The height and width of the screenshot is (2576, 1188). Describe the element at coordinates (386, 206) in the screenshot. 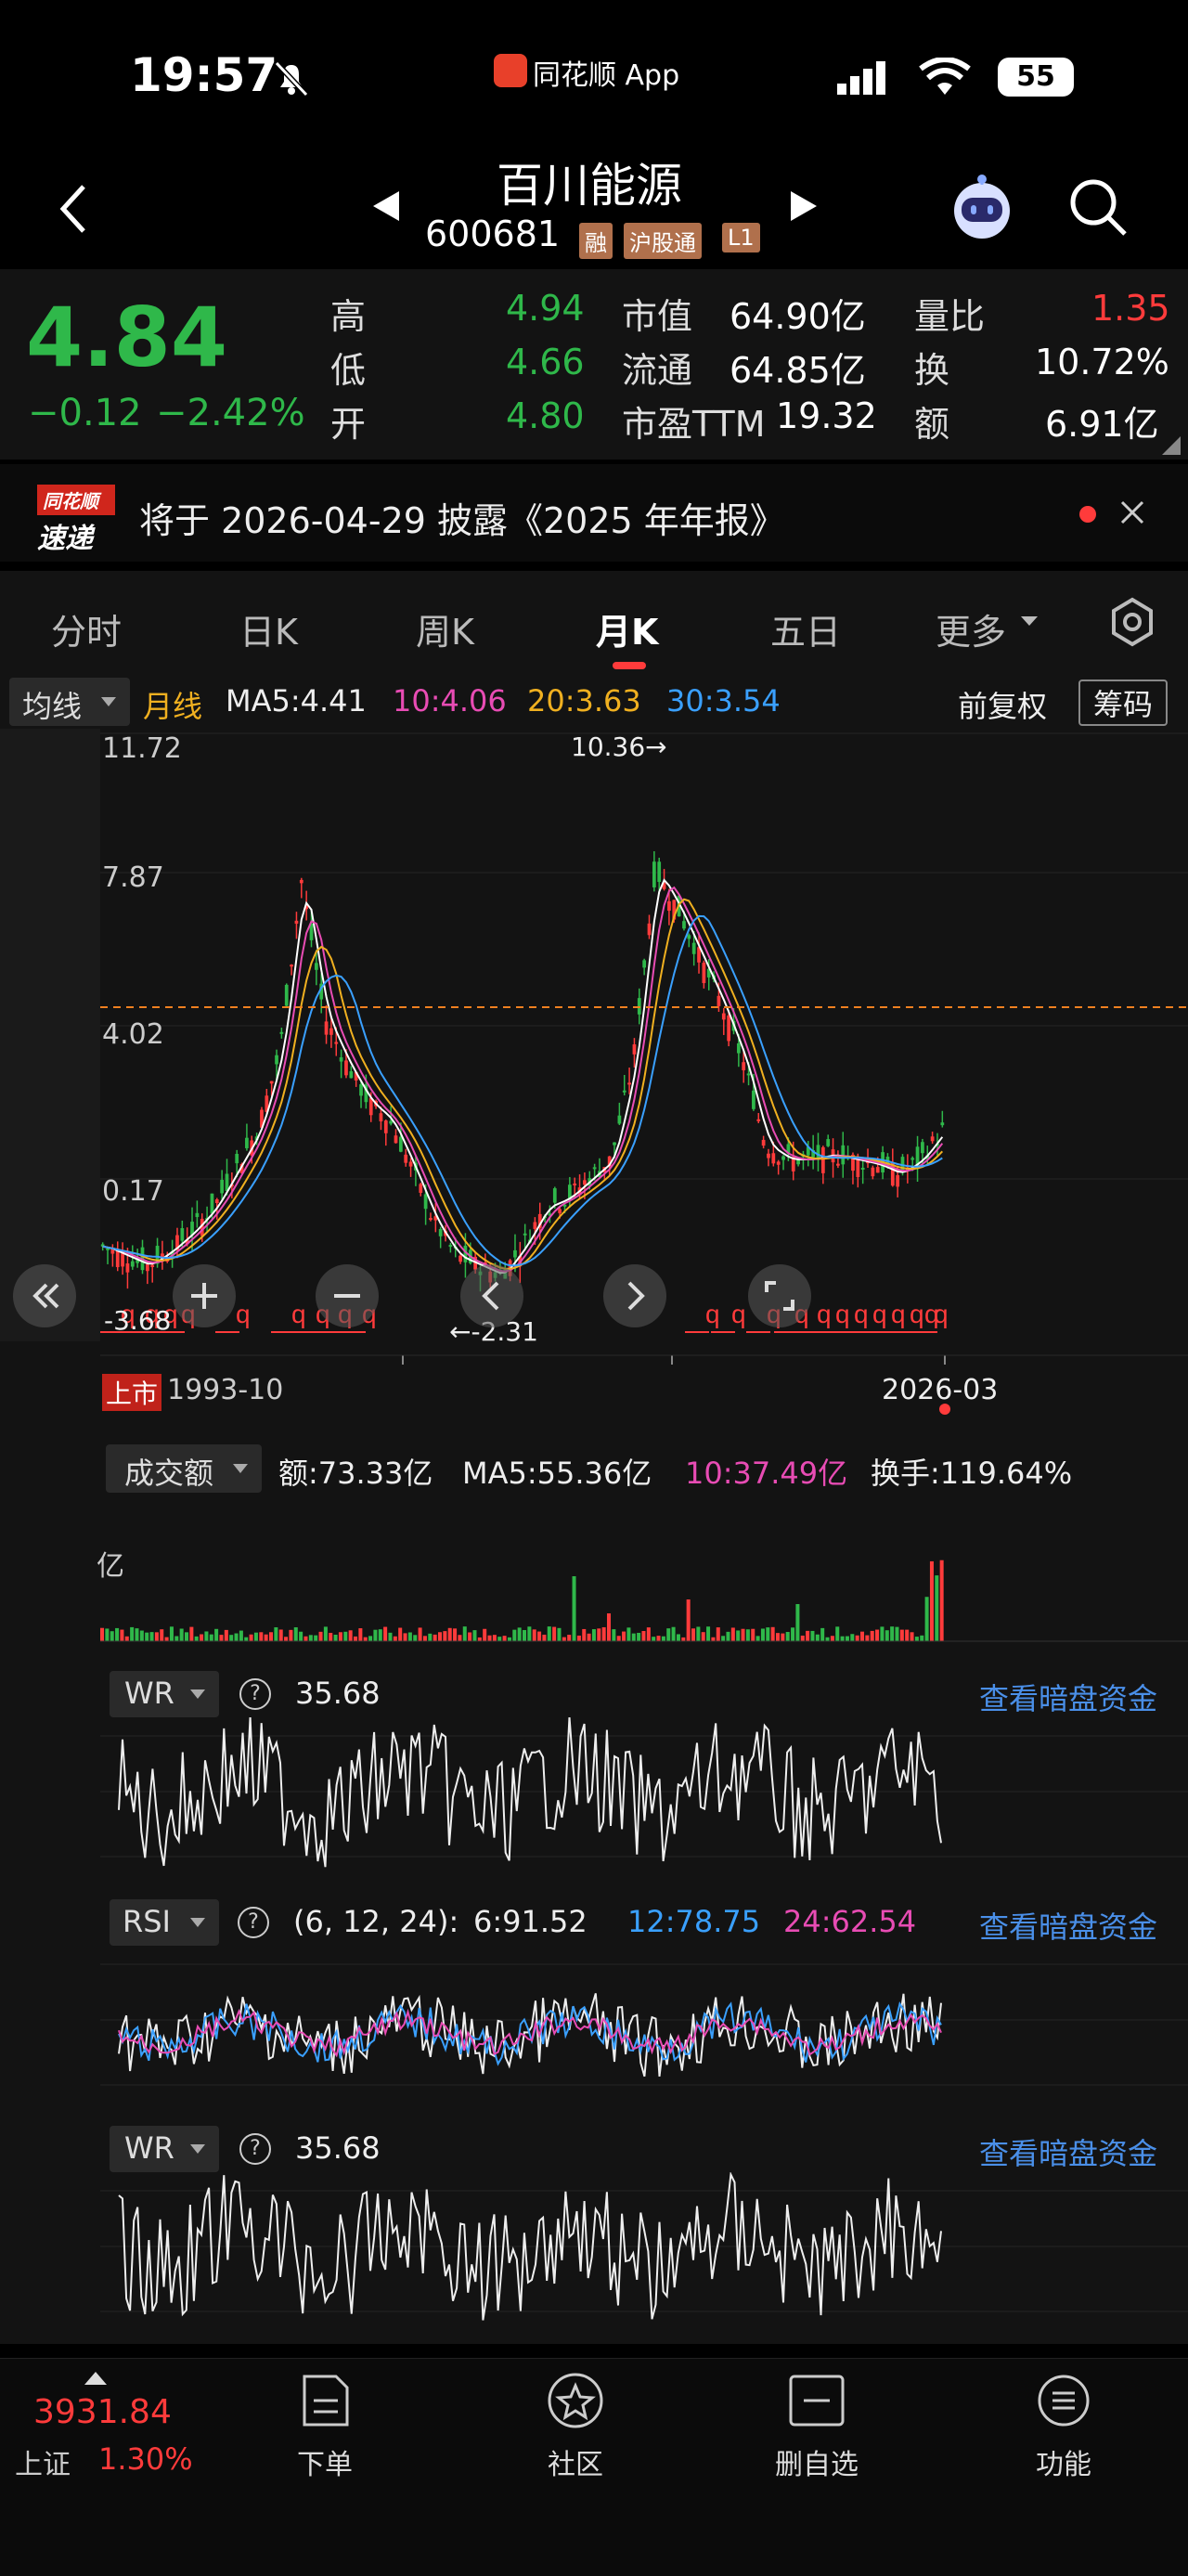

I see `prev-stock-icon` at that location.